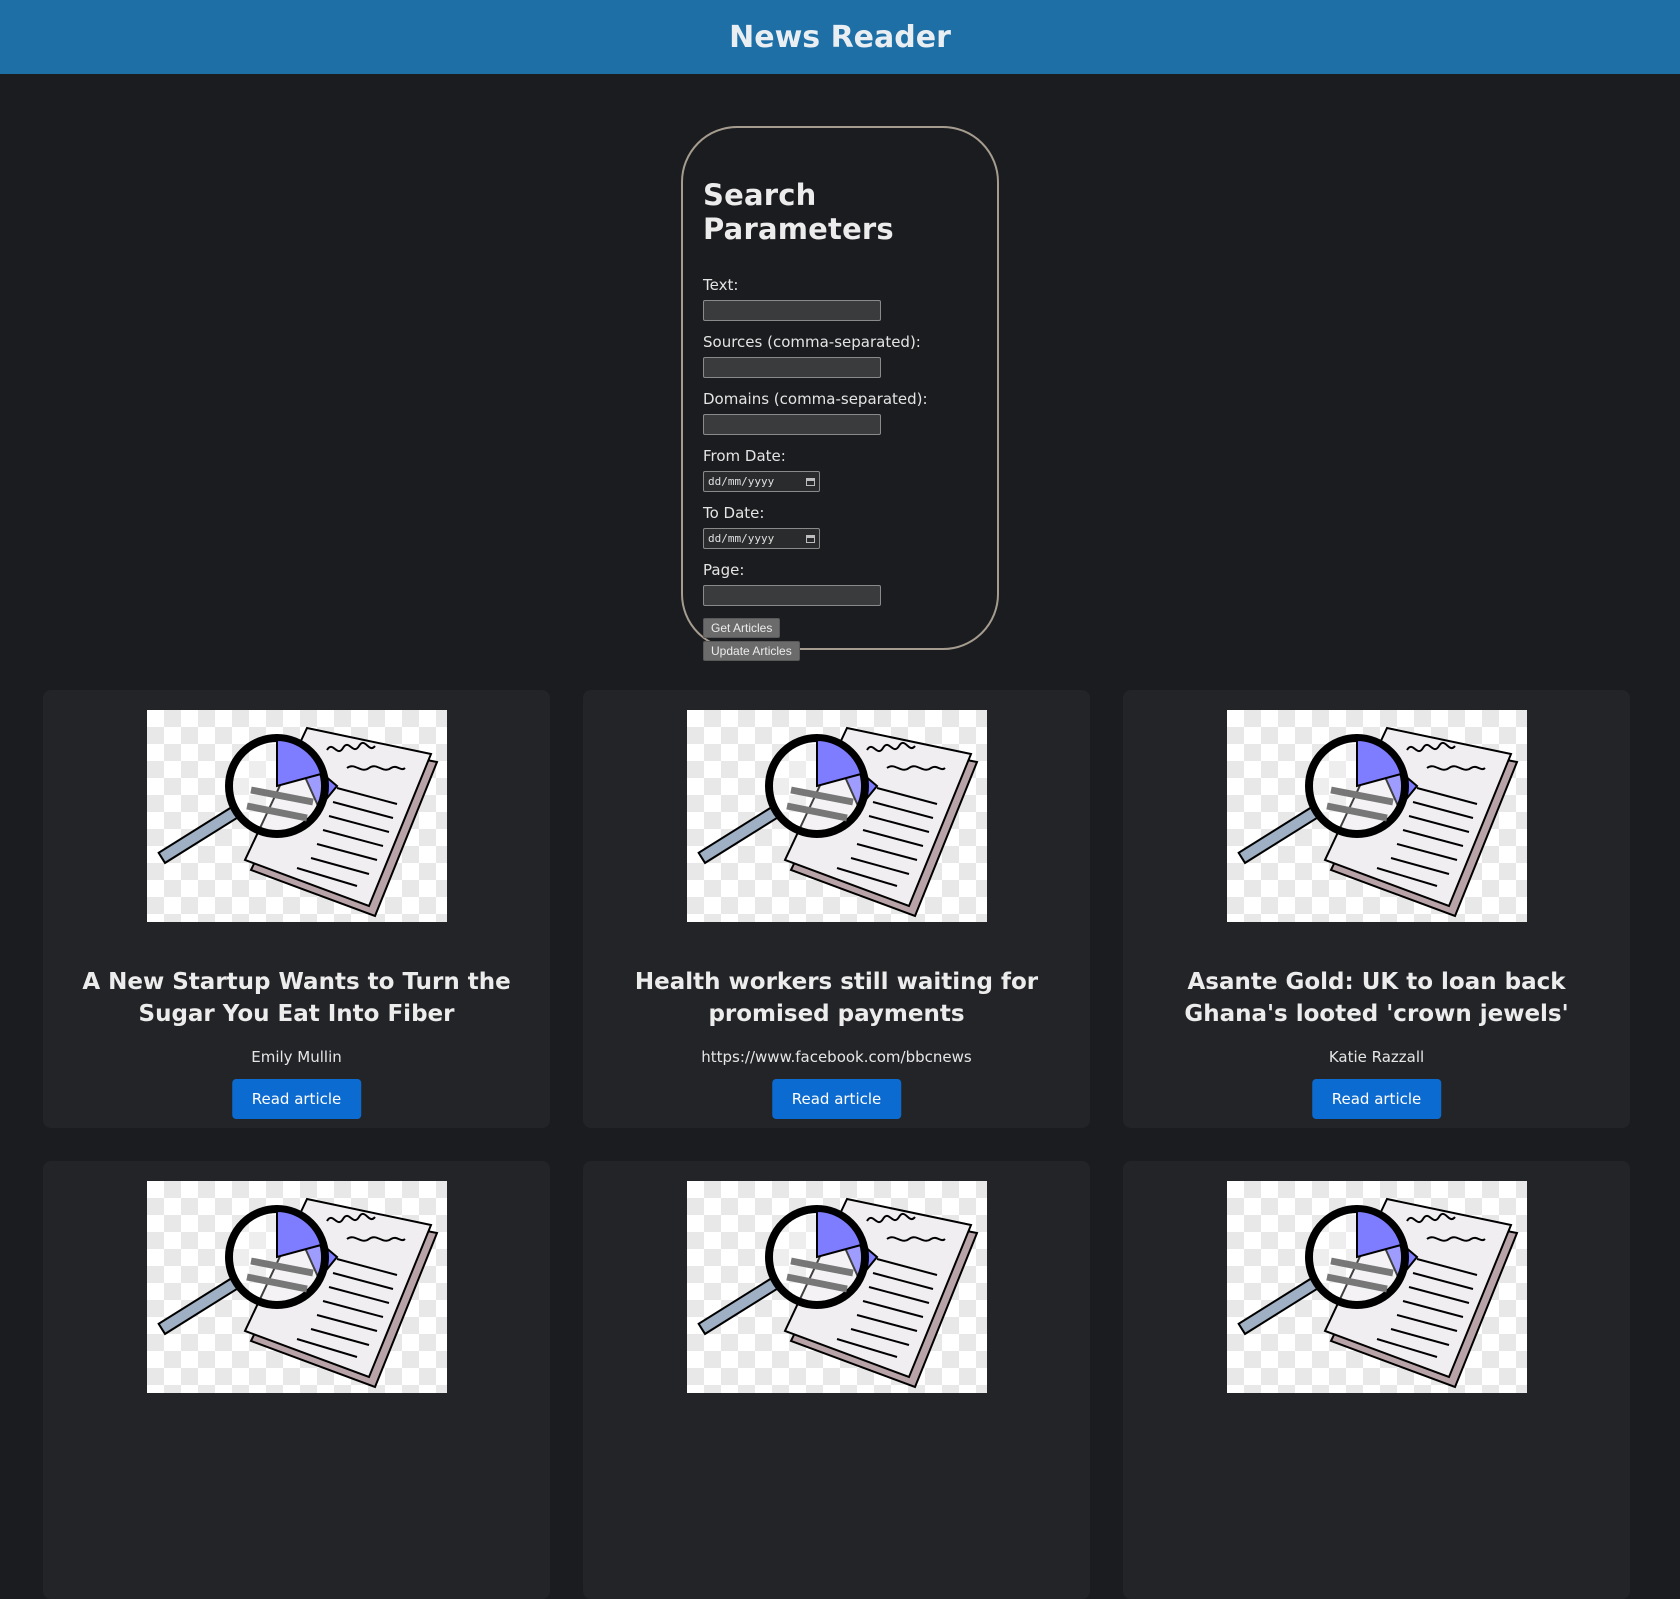  What do you see at coordinates (724, 570) in the screenshot?
I see `page-label: Page:` at bounding box center [724, 570].